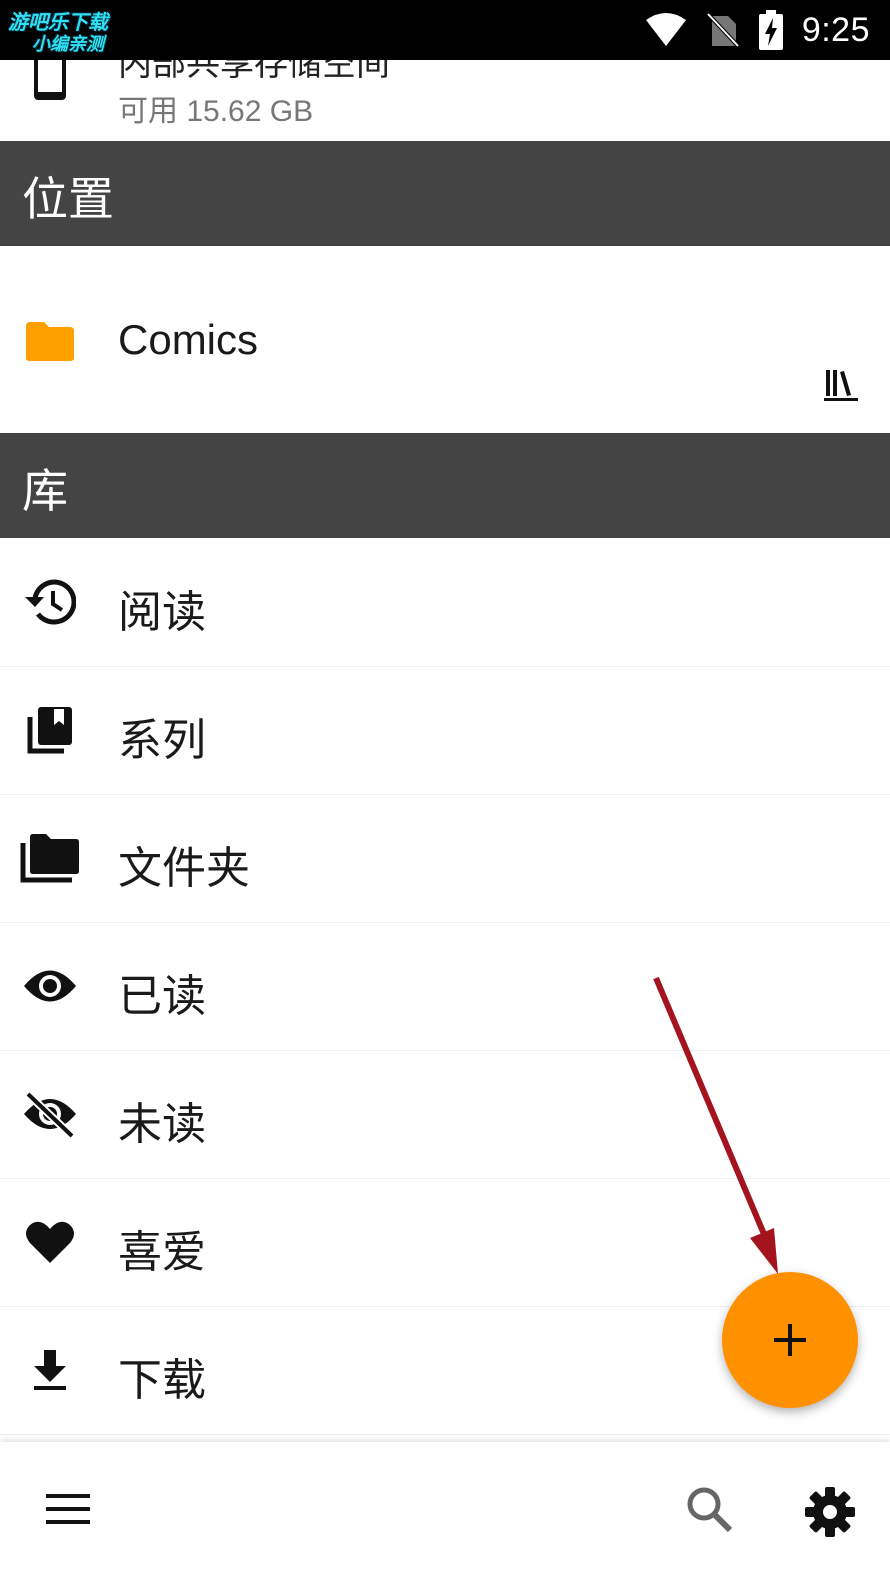 This screenshot has height=1582, width=890. I want to click on storage-available: 可用 15.62 GB, so click(216, 111).